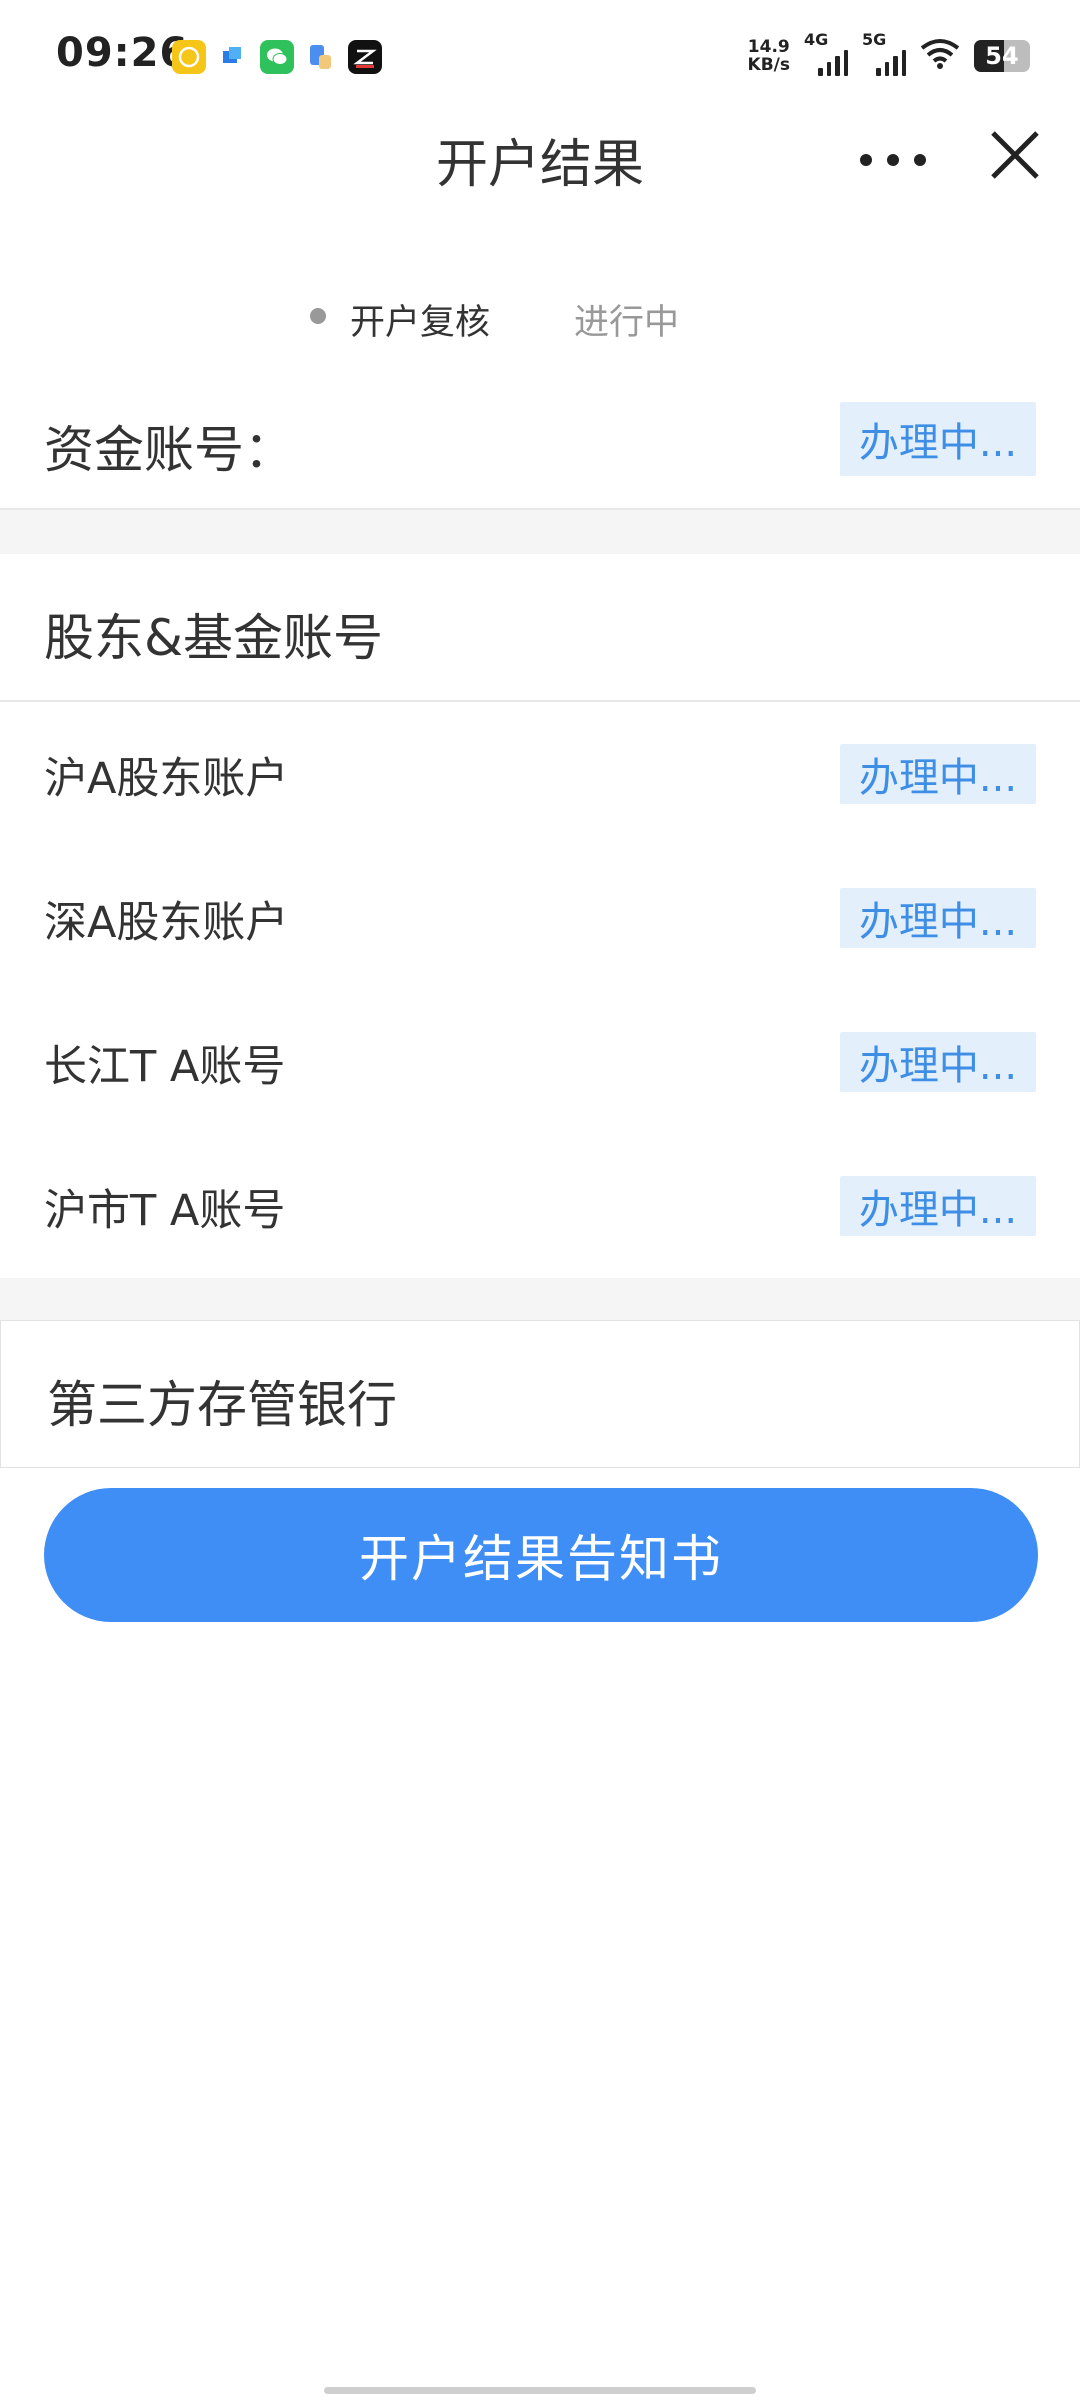 This screenshot has height=2400, width=1080. I want to click on more-button, so click(893, 160).